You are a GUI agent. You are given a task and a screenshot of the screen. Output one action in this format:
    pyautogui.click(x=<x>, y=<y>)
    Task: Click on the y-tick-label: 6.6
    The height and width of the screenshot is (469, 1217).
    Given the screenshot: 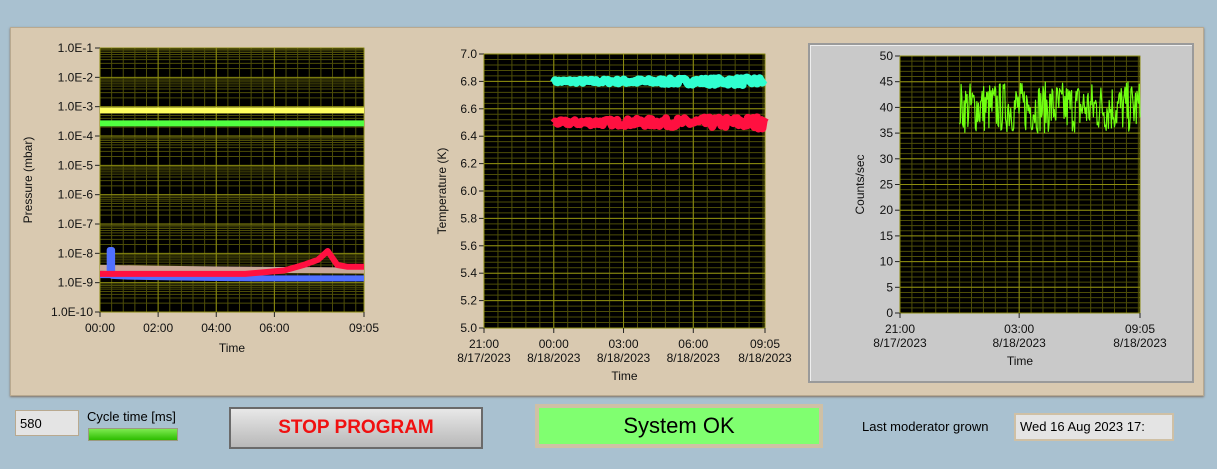 What is the action you would take?
    pyautogui.click(x=468, y=109)
    